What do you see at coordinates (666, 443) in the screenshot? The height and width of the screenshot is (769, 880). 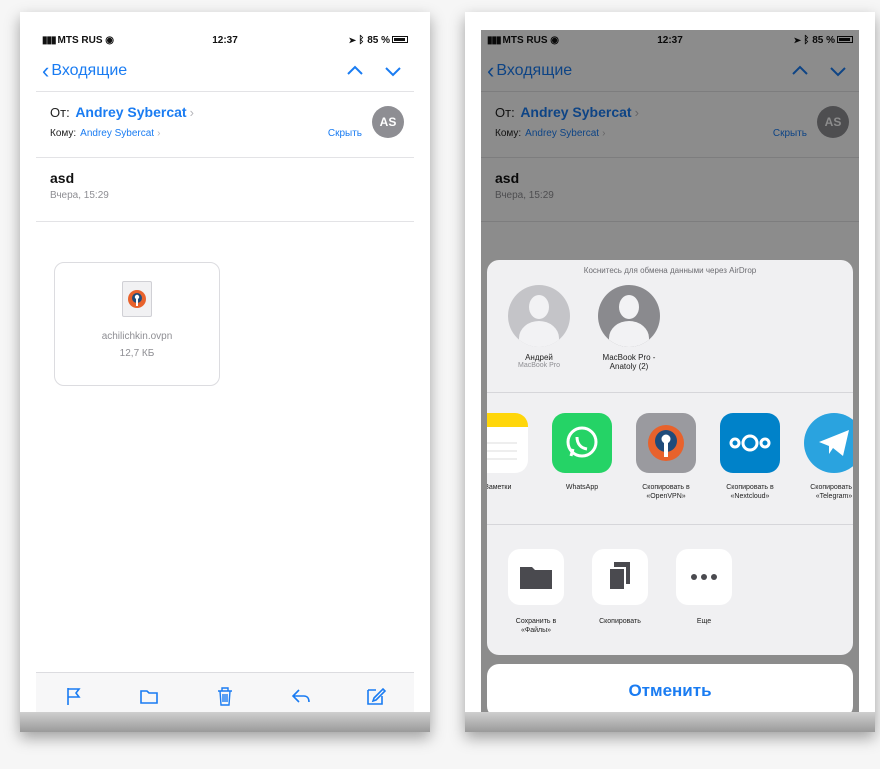 I see `openvpn-icon` at bounding box center [666, 443].